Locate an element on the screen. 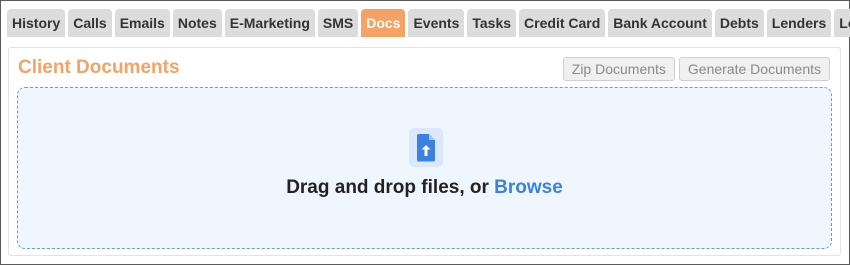  tab-label: Debts is located at coordinates (739, 23).